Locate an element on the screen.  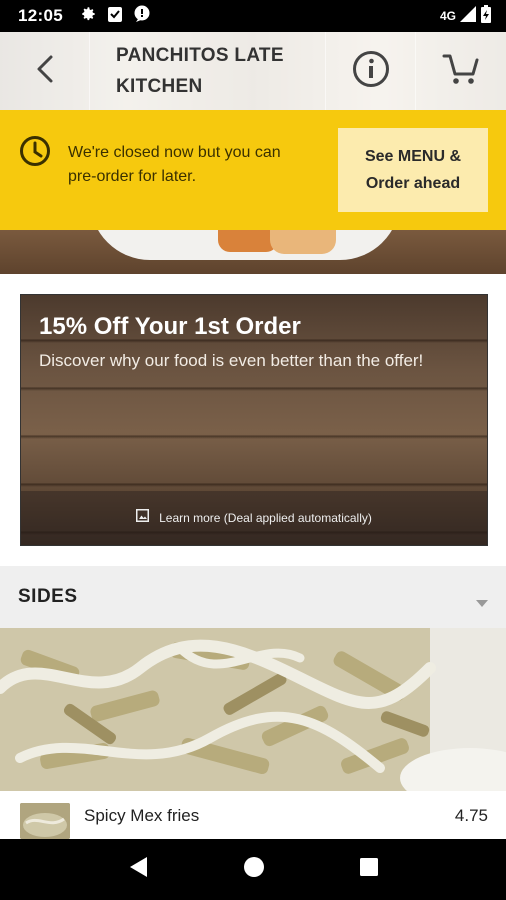
category-header-sides: SIDES is located at coordinates (253, 597).